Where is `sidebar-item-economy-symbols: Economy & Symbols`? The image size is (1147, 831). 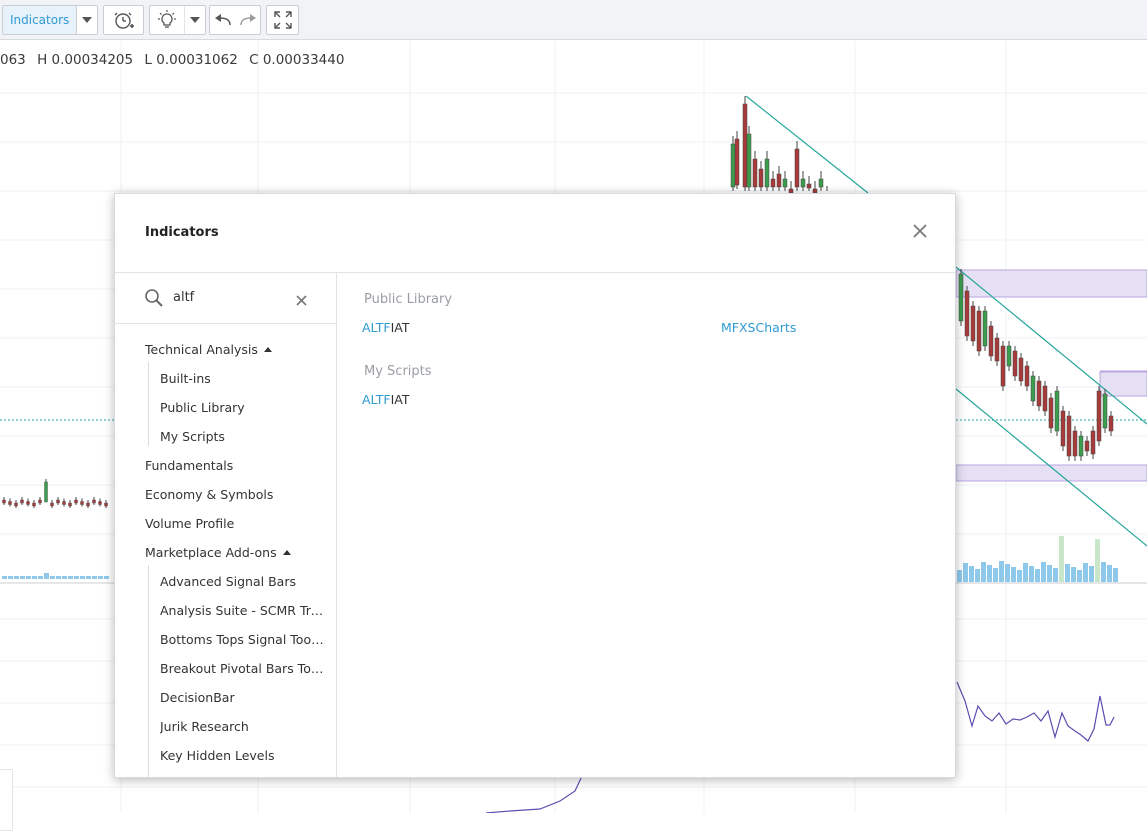
sidebar-item-economy-symbols: Economy & Symbols is located at coordinates (209, 495).